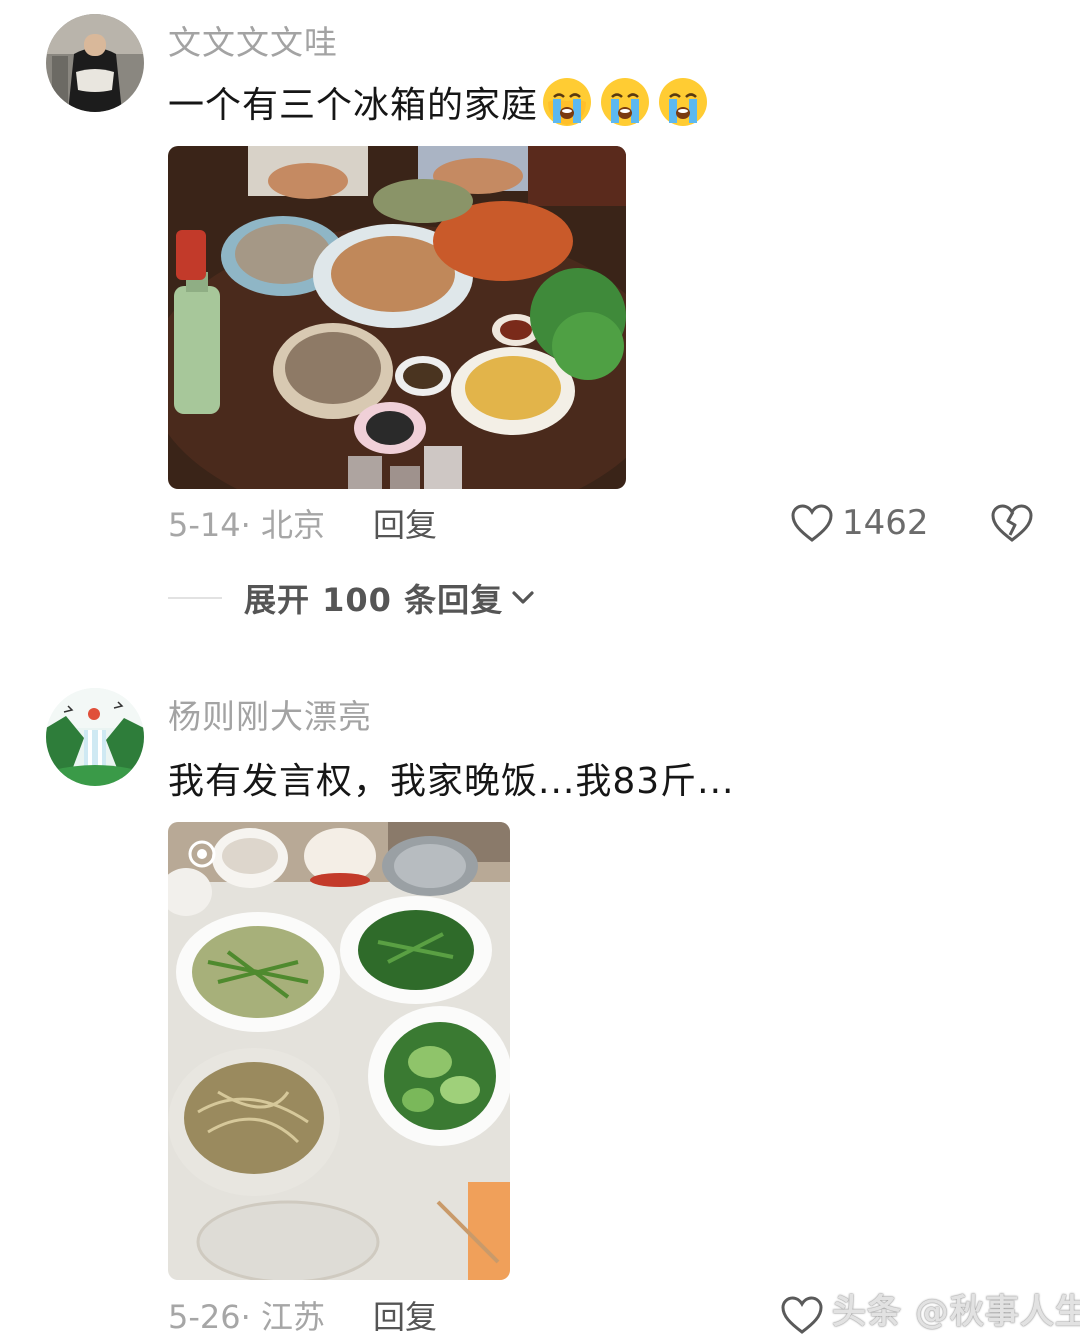 This screenshot has width=1080, height=1340. Describe the element at coordinates (253, 40) in the screenshot. I see `username: 文文文文哇` at that location.